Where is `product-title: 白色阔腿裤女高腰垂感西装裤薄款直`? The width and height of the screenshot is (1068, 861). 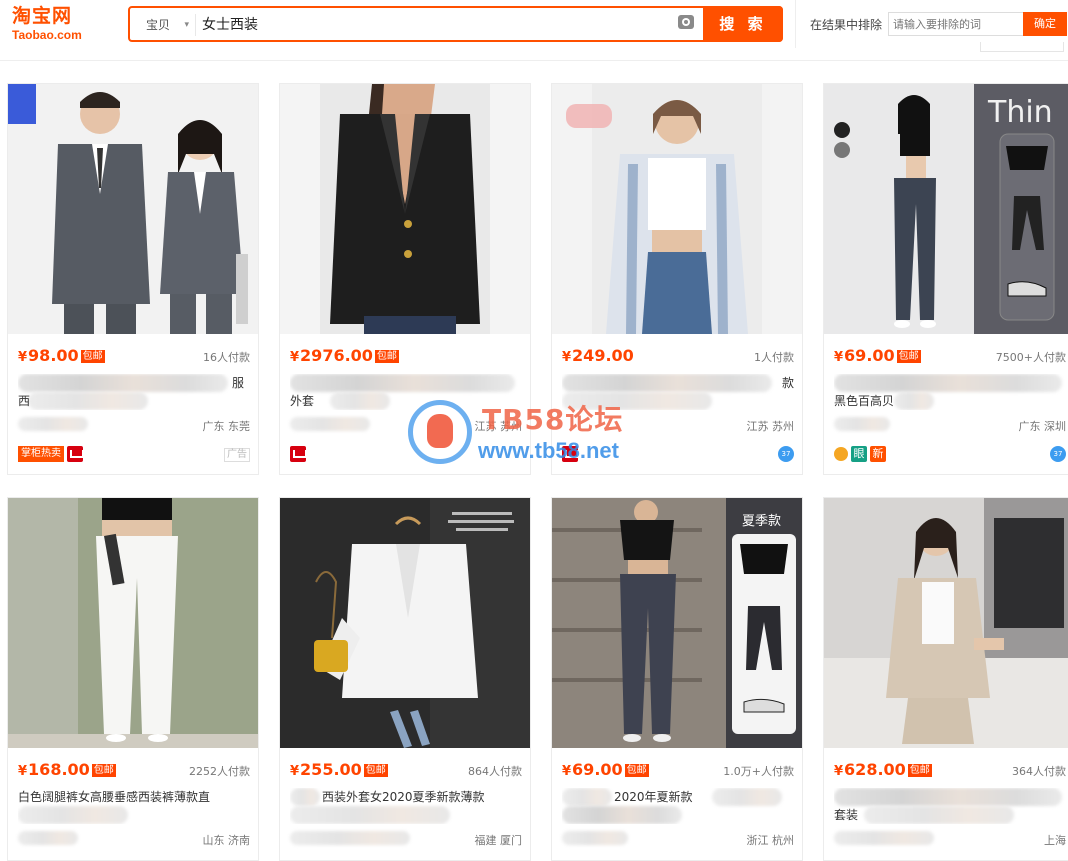 product-title: 白色阔腿裤女高腰垂感西装裤薄款直 is located at coordinates (134, 806).